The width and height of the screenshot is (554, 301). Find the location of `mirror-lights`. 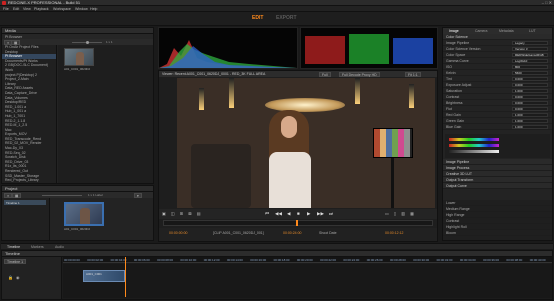

mirror-lights is located at coordinates (305, 105).